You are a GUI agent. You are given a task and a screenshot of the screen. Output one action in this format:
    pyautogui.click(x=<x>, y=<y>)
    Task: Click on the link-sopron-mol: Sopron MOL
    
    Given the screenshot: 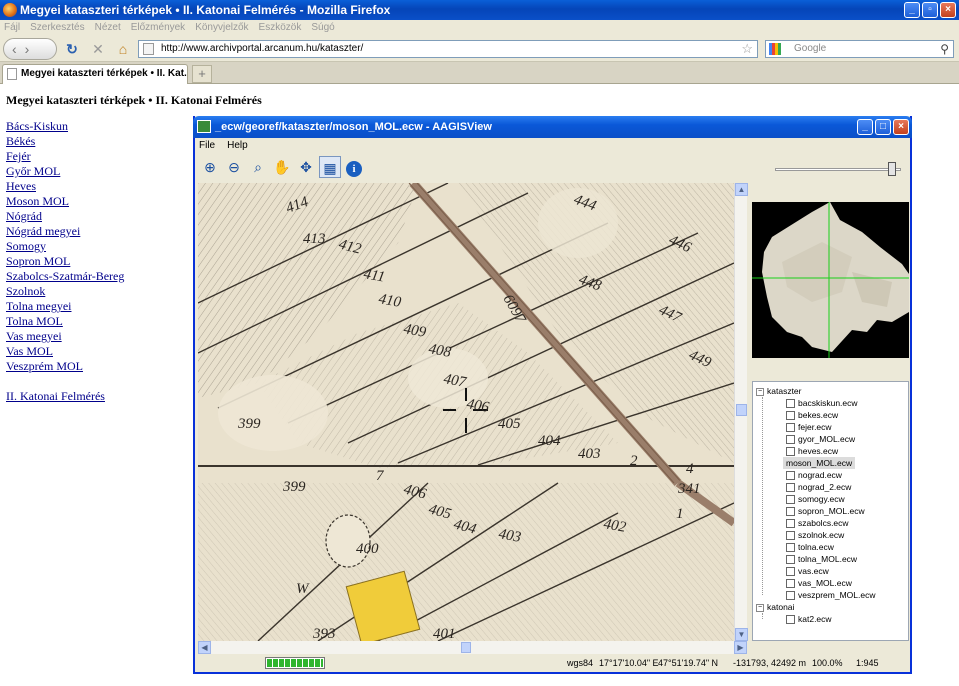 What is the action you would take?
    pyautogui.click(x=65, y=261)
    